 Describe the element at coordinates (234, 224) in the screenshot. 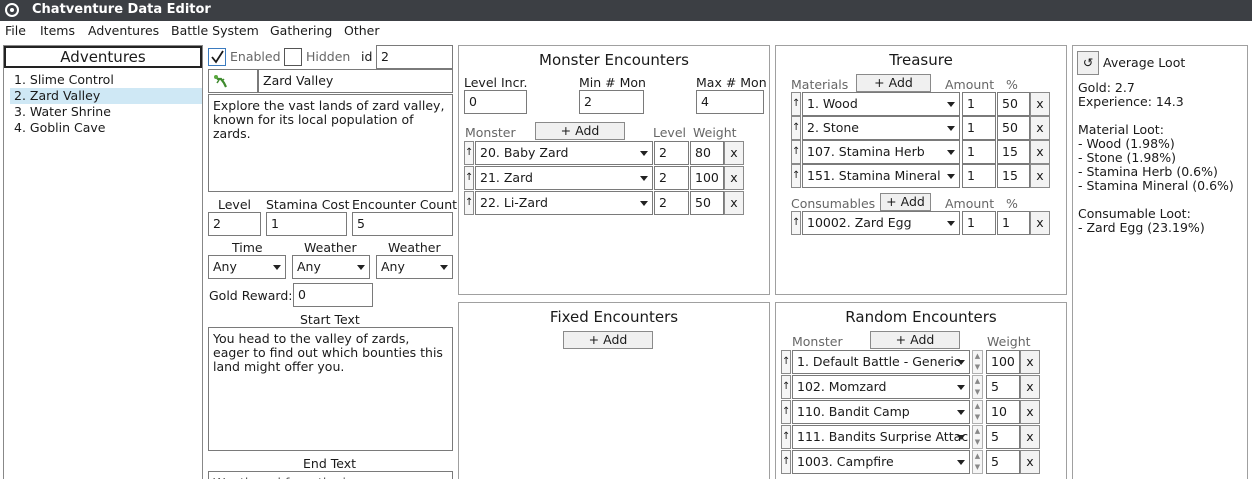

I see `level-field: 2` at that location.